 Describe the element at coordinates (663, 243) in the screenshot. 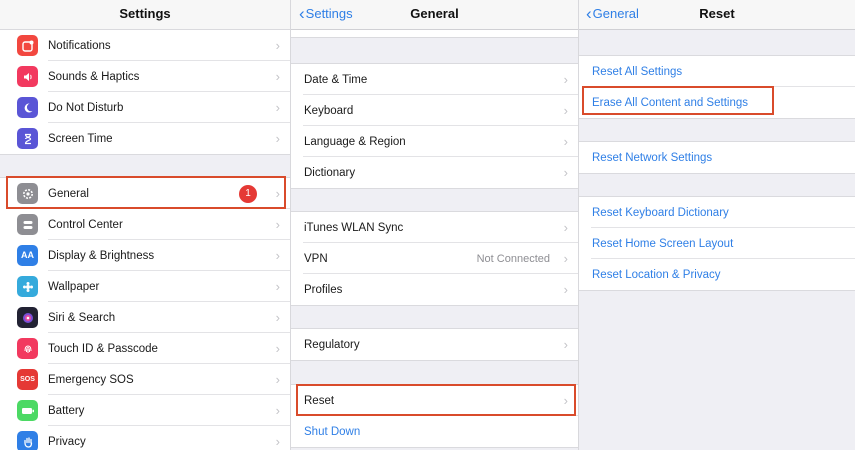

I see `reset-label: Reset Home Screen Layout` at that location.